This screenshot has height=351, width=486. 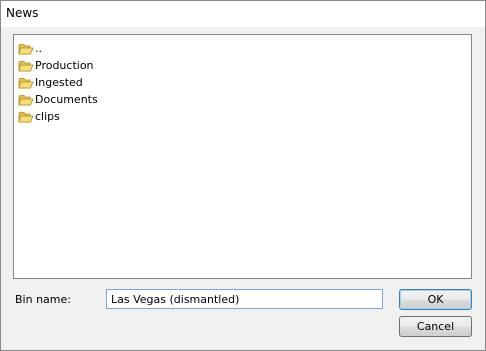 What do you see at coordinates (435, 299) in the screenshot?
I see `ok-button: OK` at bounding box center [435, 299].